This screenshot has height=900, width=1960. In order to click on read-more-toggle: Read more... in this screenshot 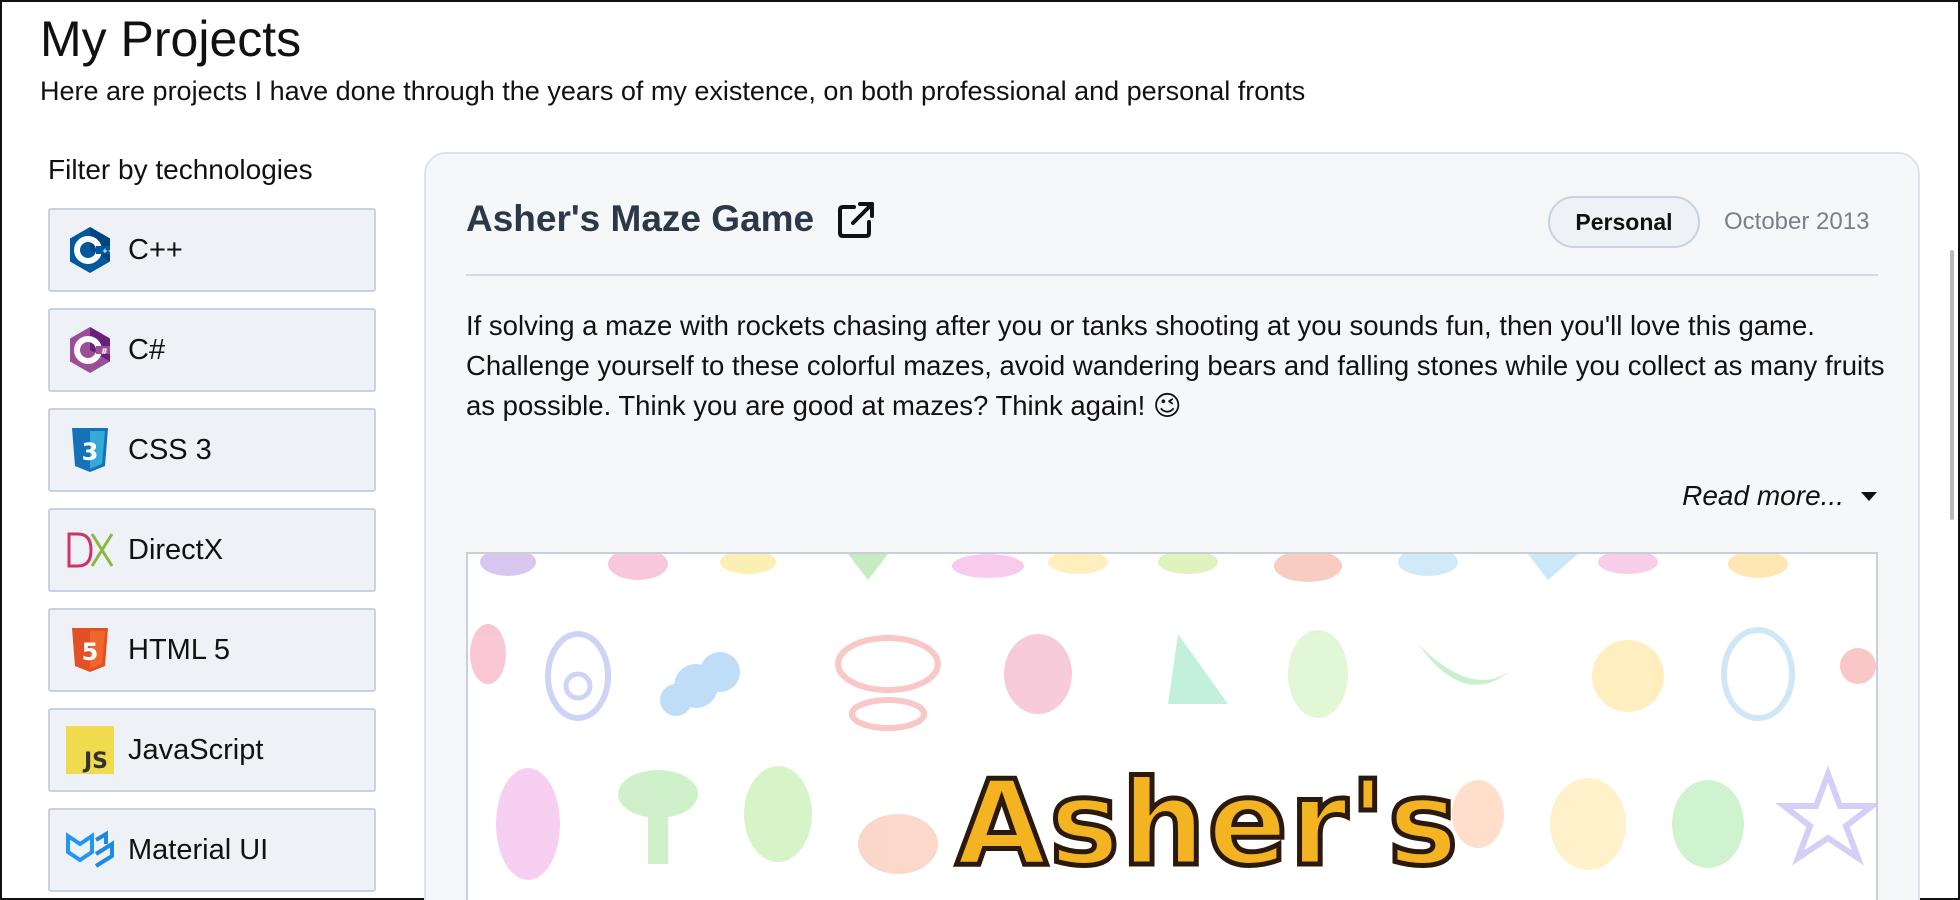, I will do `click(1780, 496)`.